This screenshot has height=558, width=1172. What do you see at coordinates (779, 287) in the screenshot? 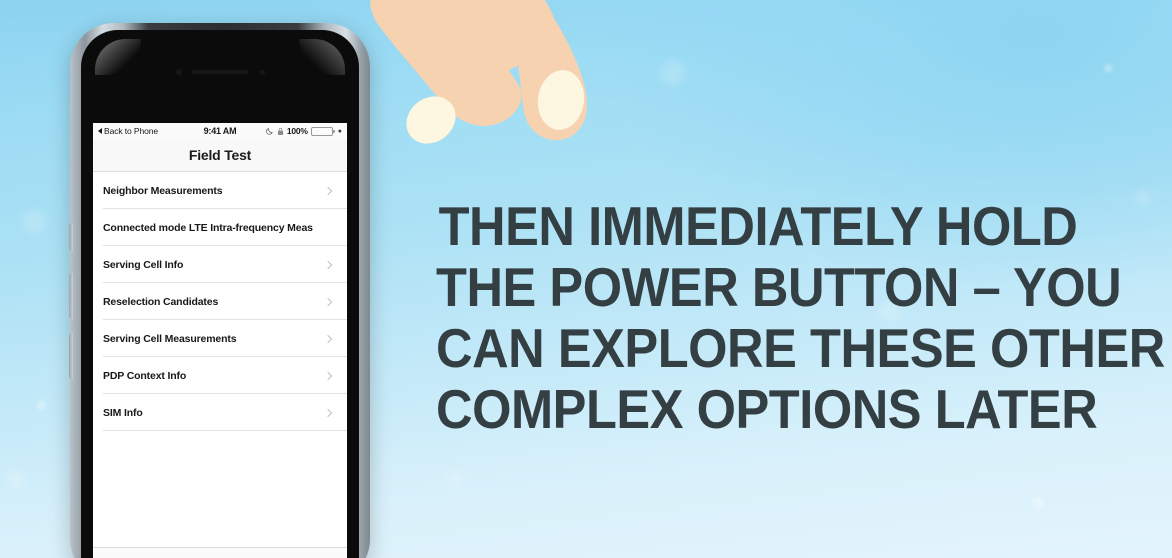
I see `headline-line-2: THE POWER BUTTON – YOU` at bounding box center [779, 287].